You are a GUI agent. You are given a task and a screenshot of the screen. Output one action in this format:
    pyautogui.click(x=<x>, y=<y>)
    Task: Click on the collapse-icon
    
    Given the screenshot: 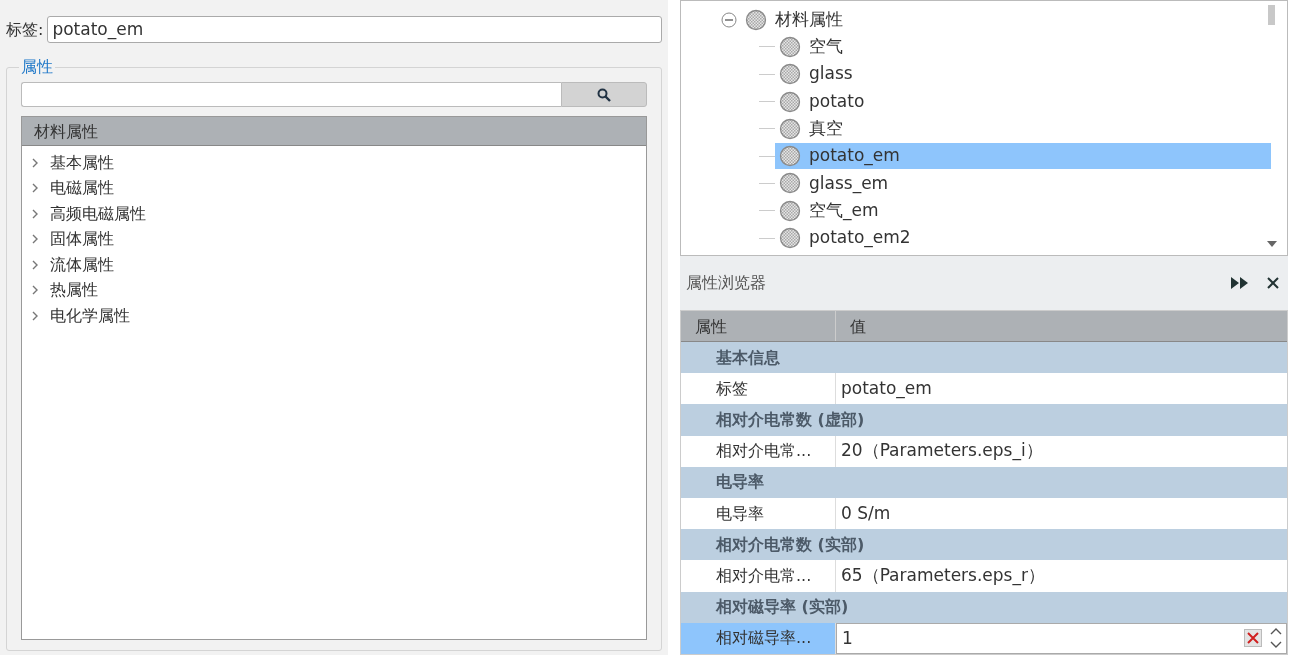 What is the action you would take?
    pyautogui.click(x=729, y=19)
    